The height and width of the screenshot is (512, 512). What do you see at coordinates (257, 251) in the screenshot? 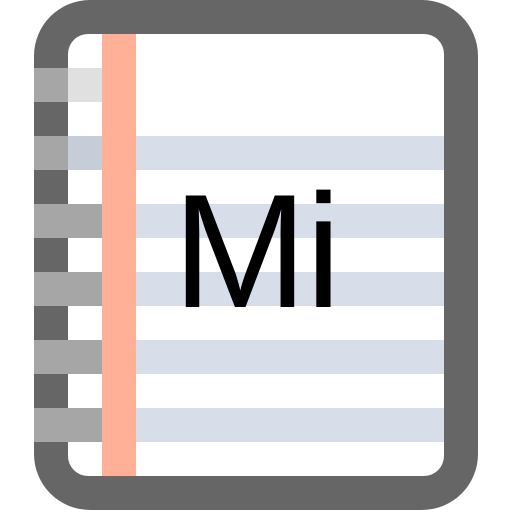
I see `icon-label: Mi` at bounding box center [257, 251].